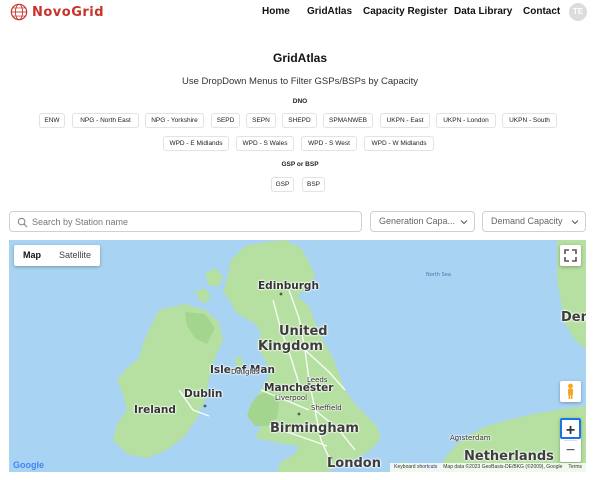 This screenshot has width=600, height=480. What do you see at coordinates (466, 120) in the screenshot?
I see `dno-chip-ukpn-london: UKPN - London` at bounding box center [466, 120].